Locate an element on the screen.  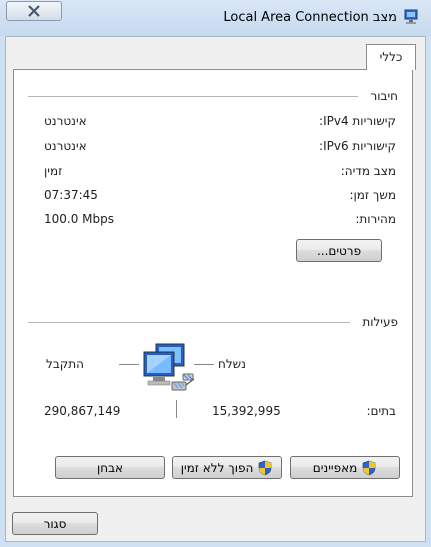
media-state-value: זמין is located at coordinates (53, 171).